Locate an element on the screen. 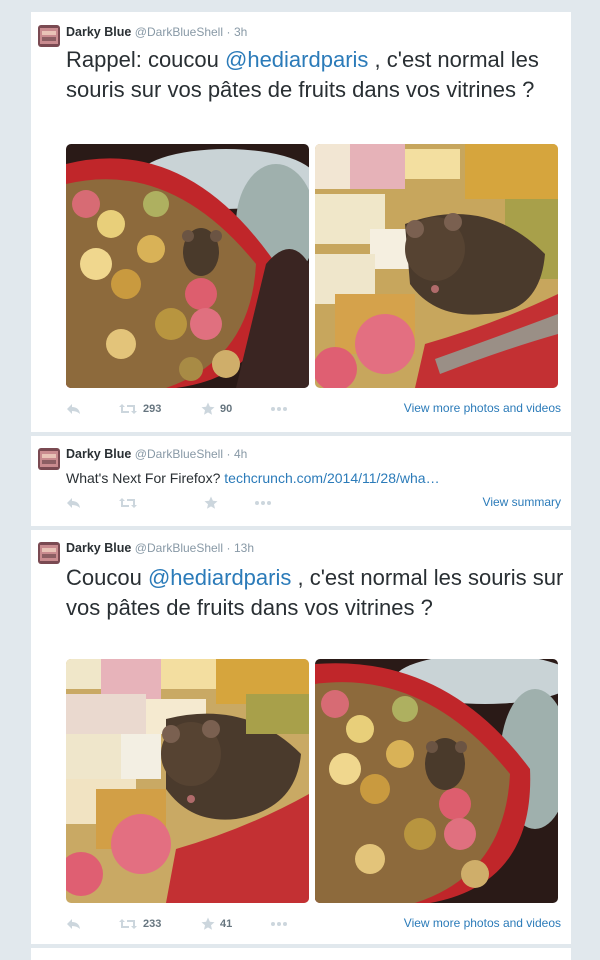 The width and height of the screenshot is (600, 960). favorite-button: 90 is located at coordinates (216, 409).